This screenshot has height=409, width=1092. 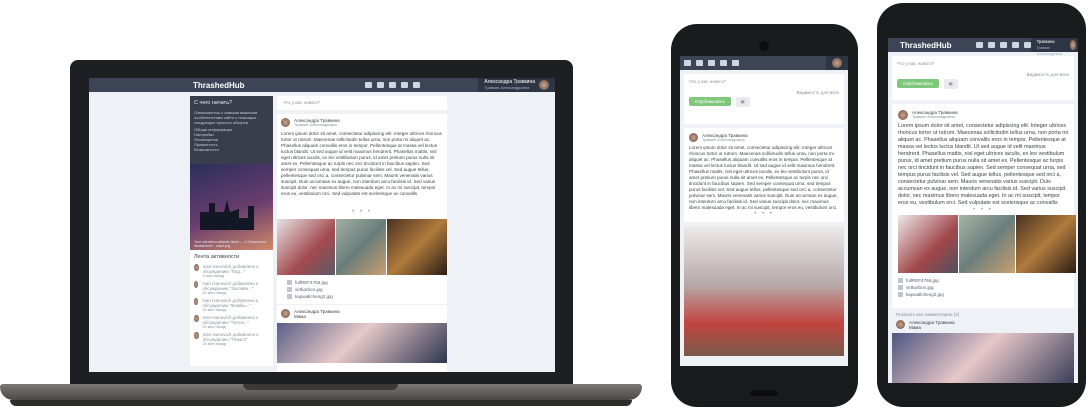 What do you see at coordinates (900, 324) in the screenshot?
I see `commenter-avatar` at bounding box center [900, 324].